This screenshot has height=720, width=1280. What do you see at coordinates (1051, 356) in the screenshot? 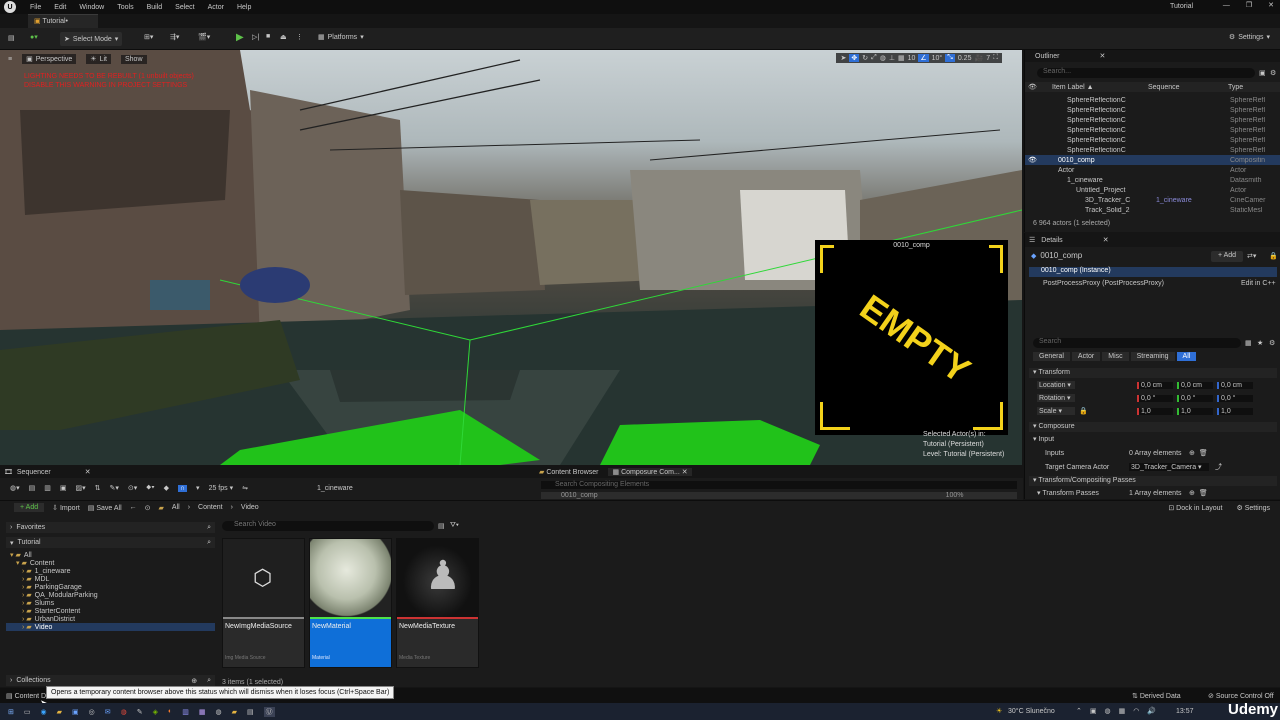
I see `filter-tab-general: General` at bounding box center [1051, 356].